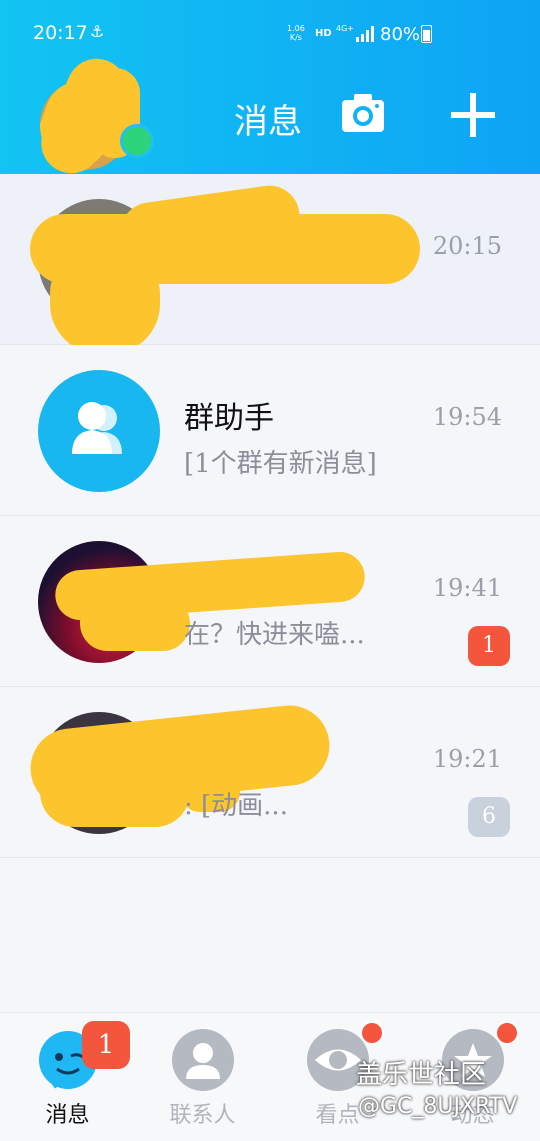 The width and height of the screenshot is (540, 1141). I want to click on chat-time: 19:41, so click(467, 588).